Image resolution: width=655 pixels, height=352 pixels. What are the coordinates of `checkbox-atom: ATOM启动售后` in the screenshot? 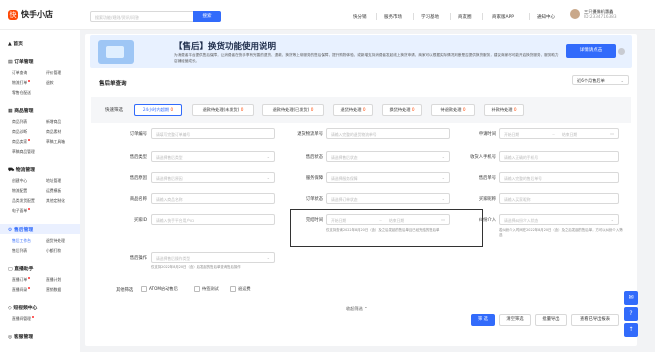 It's located at (159, 289).